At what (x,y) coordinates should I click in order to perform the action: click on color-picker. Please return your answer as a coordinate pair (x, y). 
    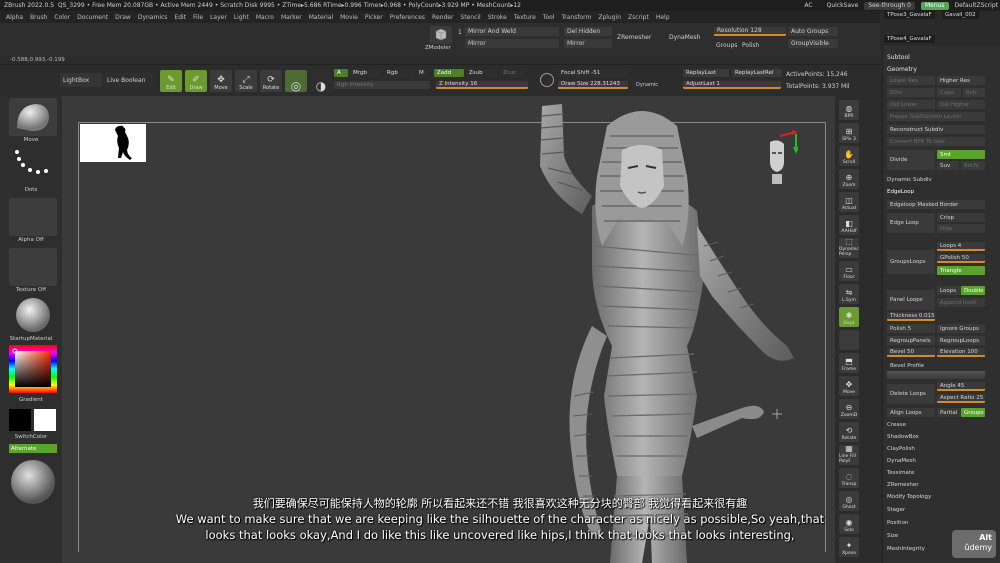
    Looking at the image, I should click on (33, 369).